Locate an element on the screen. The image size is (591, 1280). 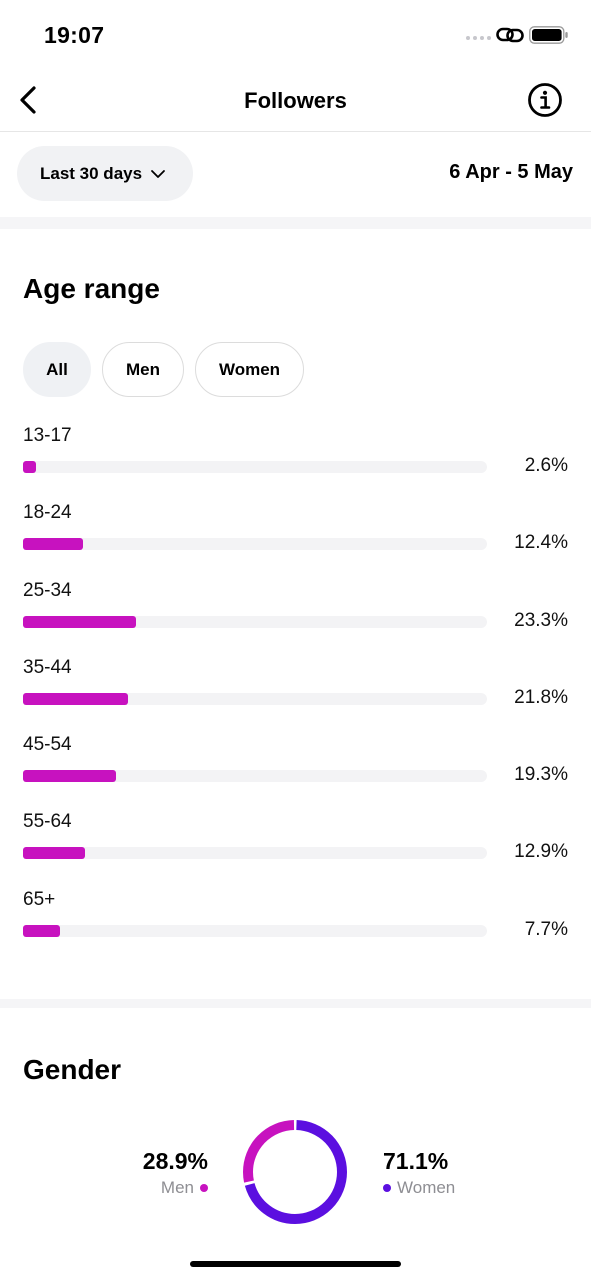
men-label: Men is located at coordinates (177, 1187).